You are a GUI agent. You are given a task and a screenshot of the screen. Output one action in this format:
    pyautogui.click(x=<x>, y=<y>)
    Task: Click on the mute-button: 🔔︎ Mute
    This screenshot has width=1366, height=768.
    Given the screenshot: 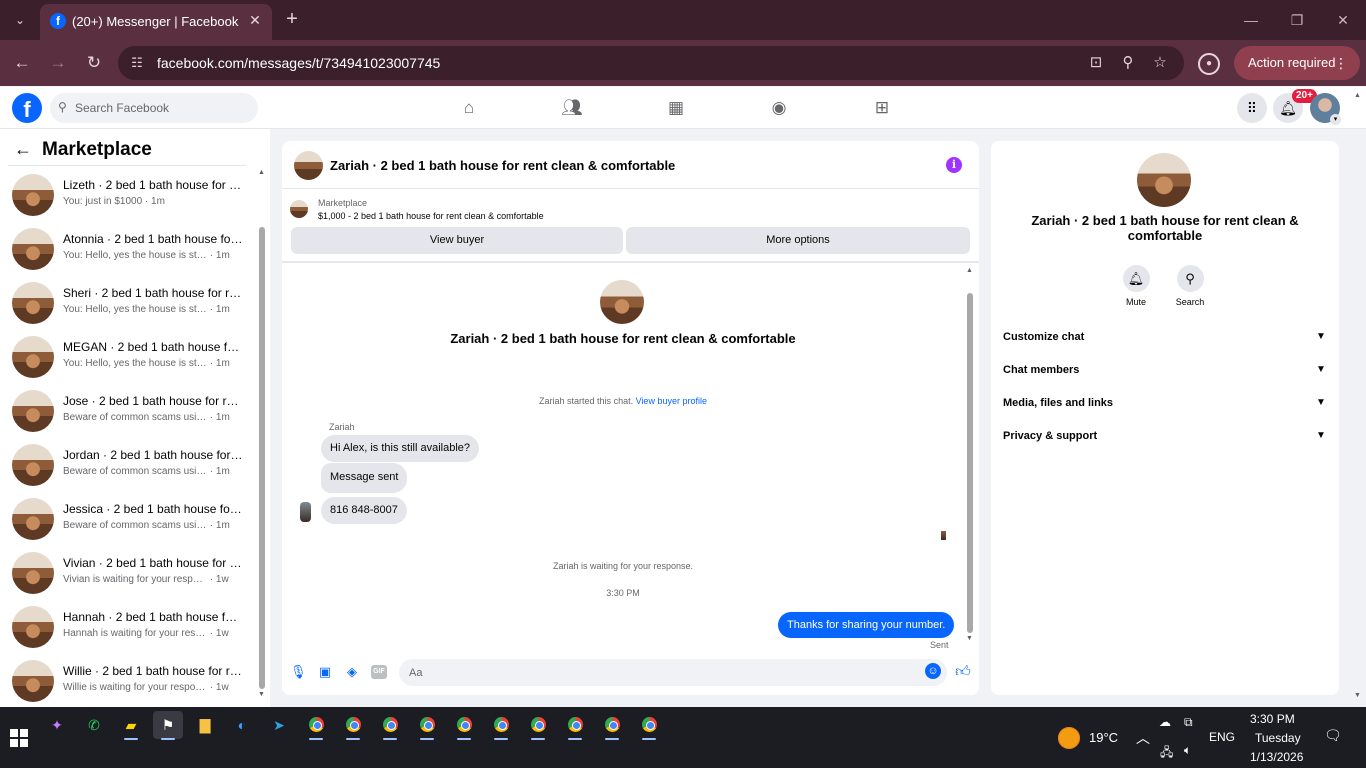 What is the action you would take?
    pyautogui.click(x=1136, y=286)
    